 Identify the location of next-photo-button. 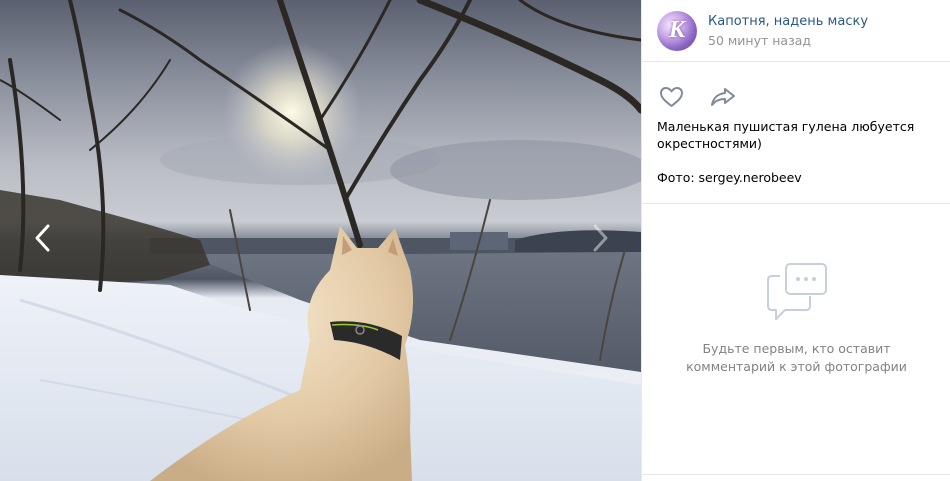
(601, 238).